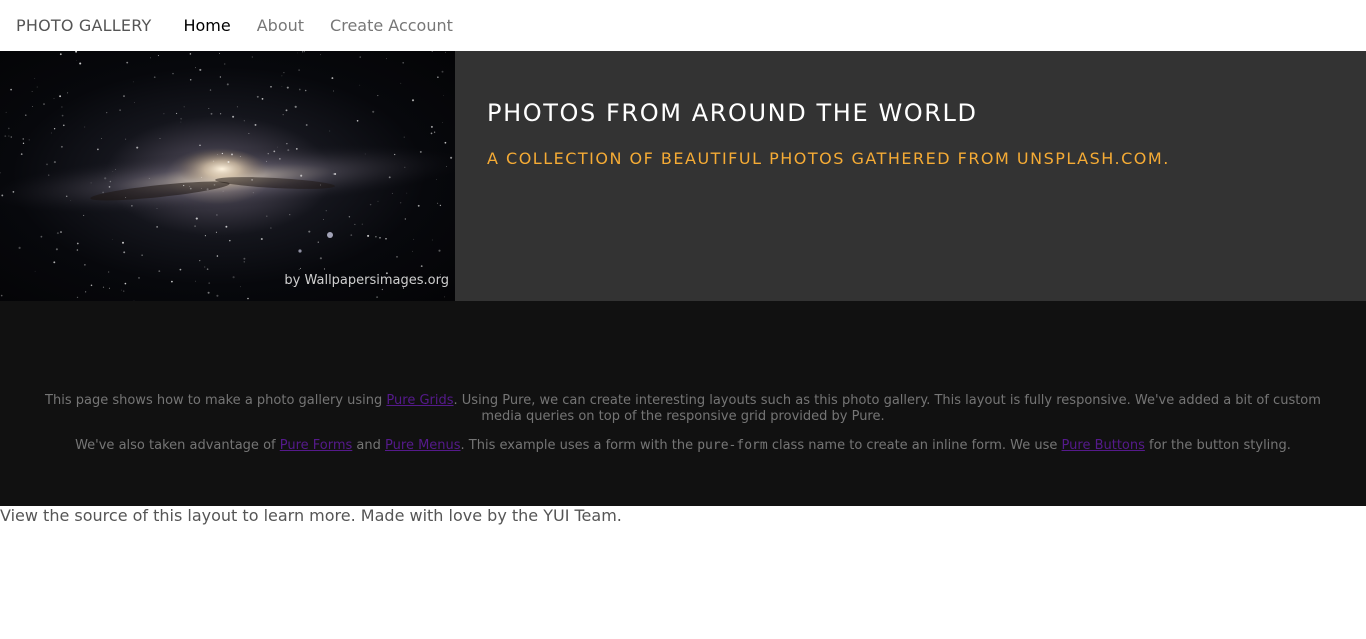 The width and height of the screenshot is (1366, 639). I want to click on nav-item-create-account: Create Account, so click(391, 25).